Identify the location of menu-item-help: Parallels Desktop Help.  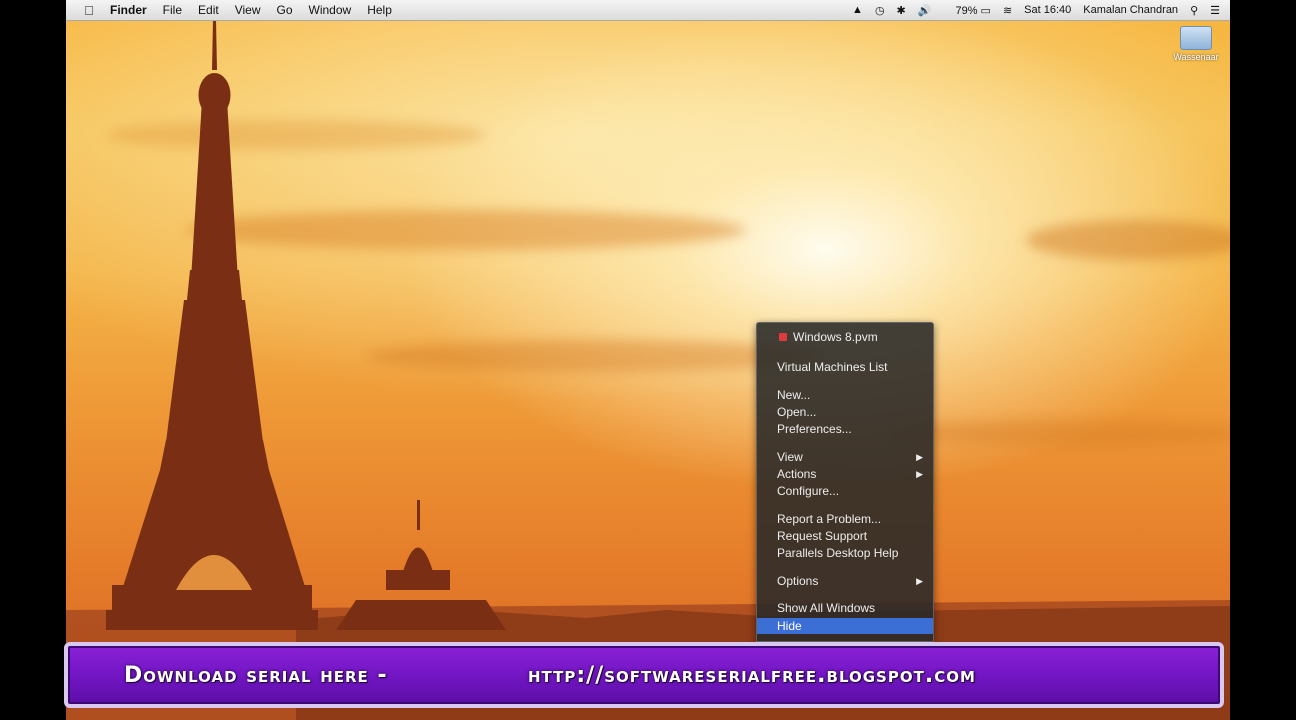
(845, 553).